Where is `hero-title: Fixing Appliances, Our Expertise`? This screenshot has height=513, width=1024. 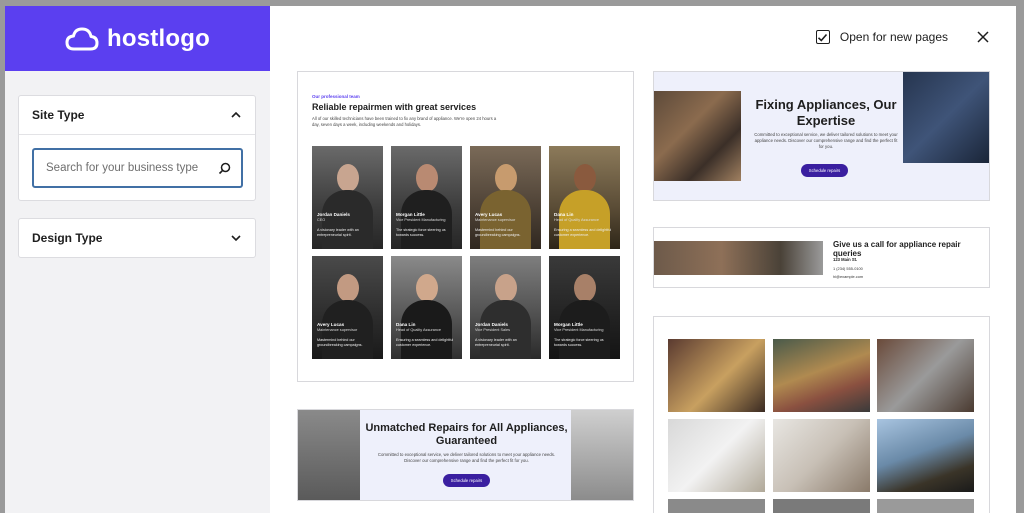 hero-title: Fixing Appliances, Our Expertise is located at coordinates (826, 112).